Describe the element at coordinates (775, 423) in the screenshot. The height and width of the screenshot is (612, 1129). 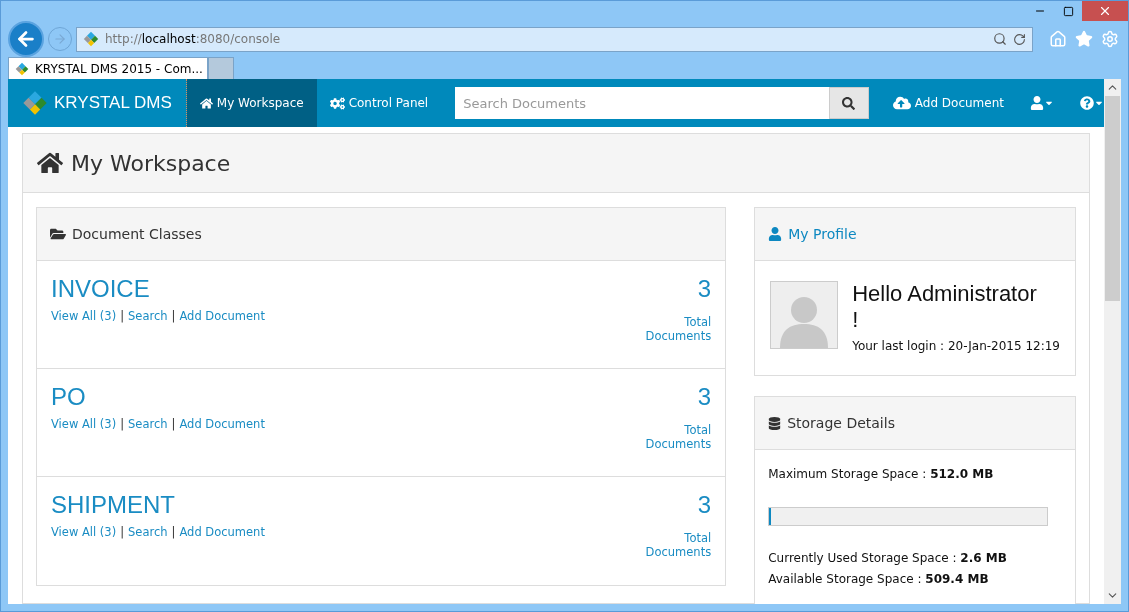
I see `database-icon` at that location.